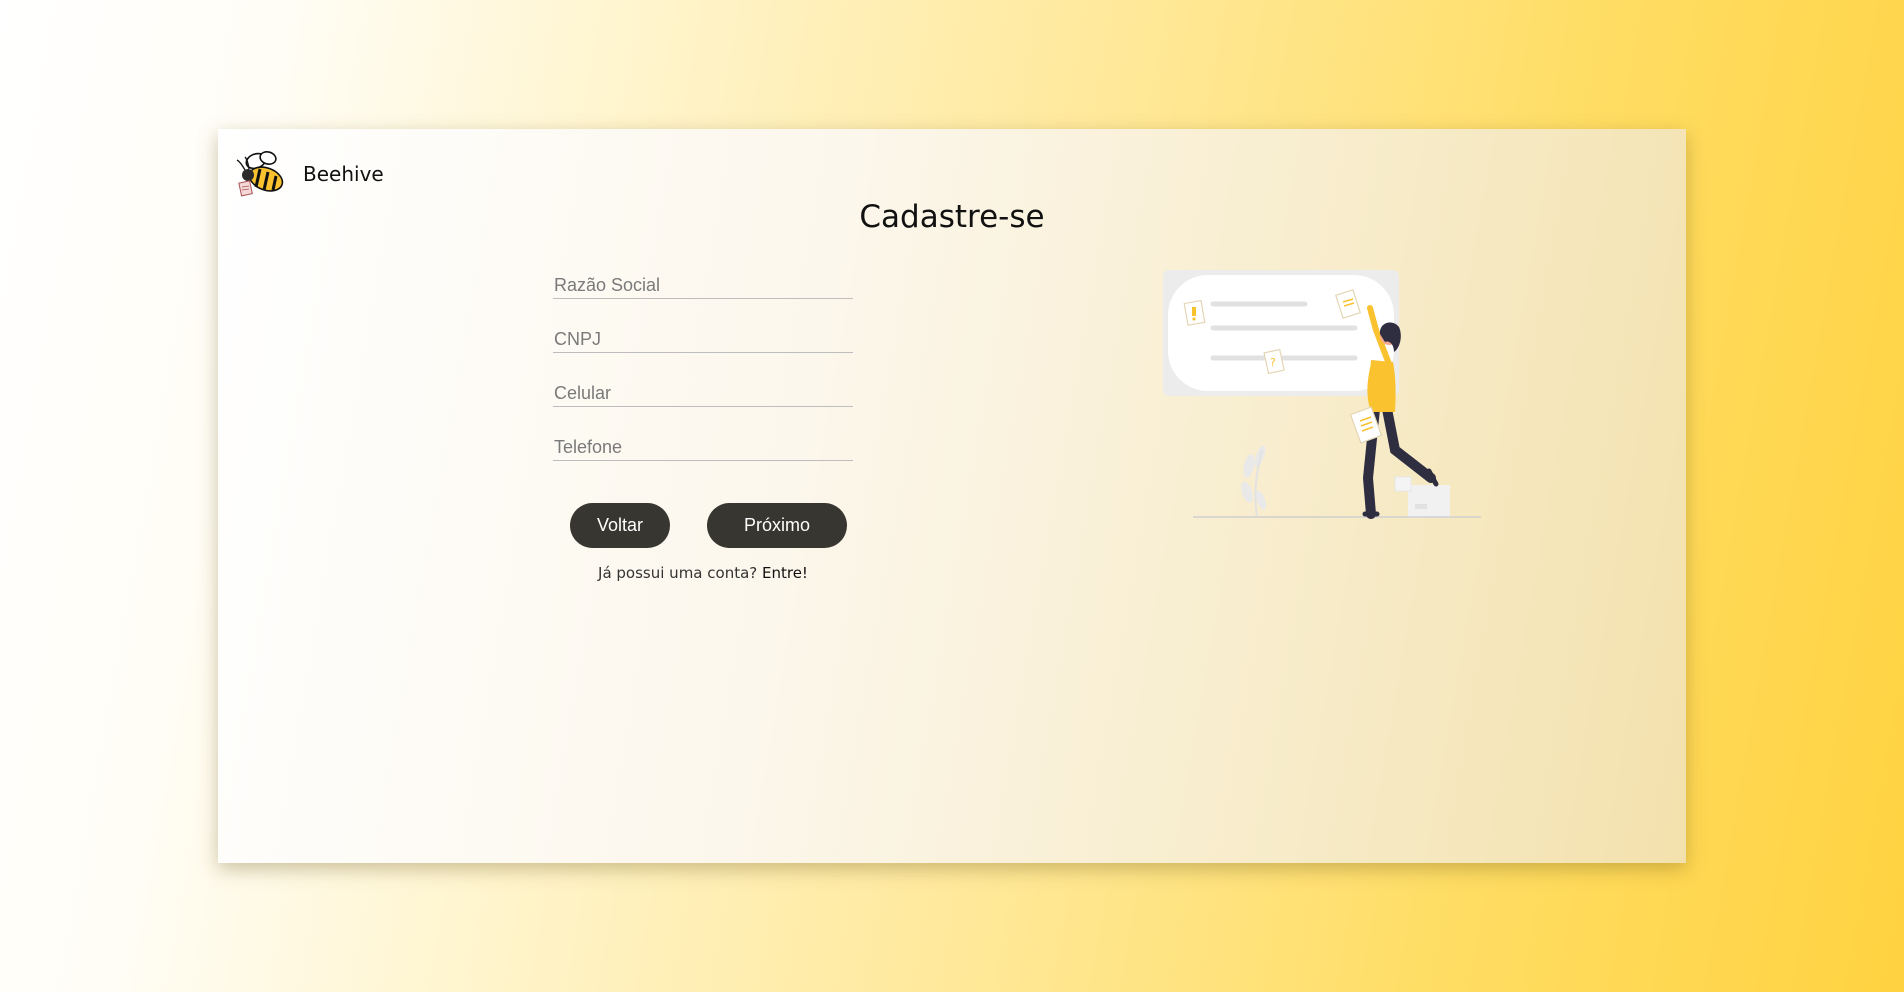  I want to click on form-actions: Voltar Próximo, so click(708, 525).